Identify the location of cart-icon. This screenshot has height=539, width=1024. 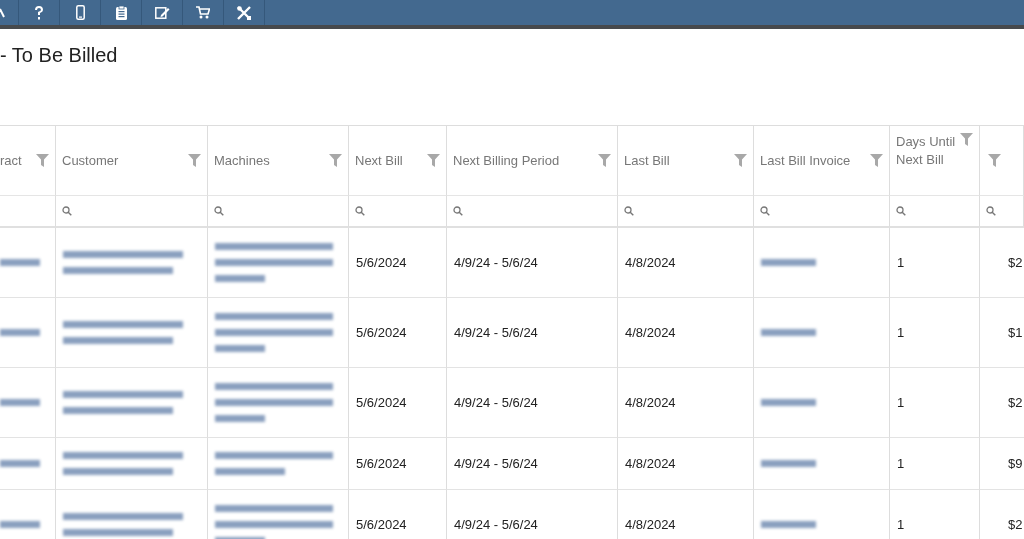
(203, 12).